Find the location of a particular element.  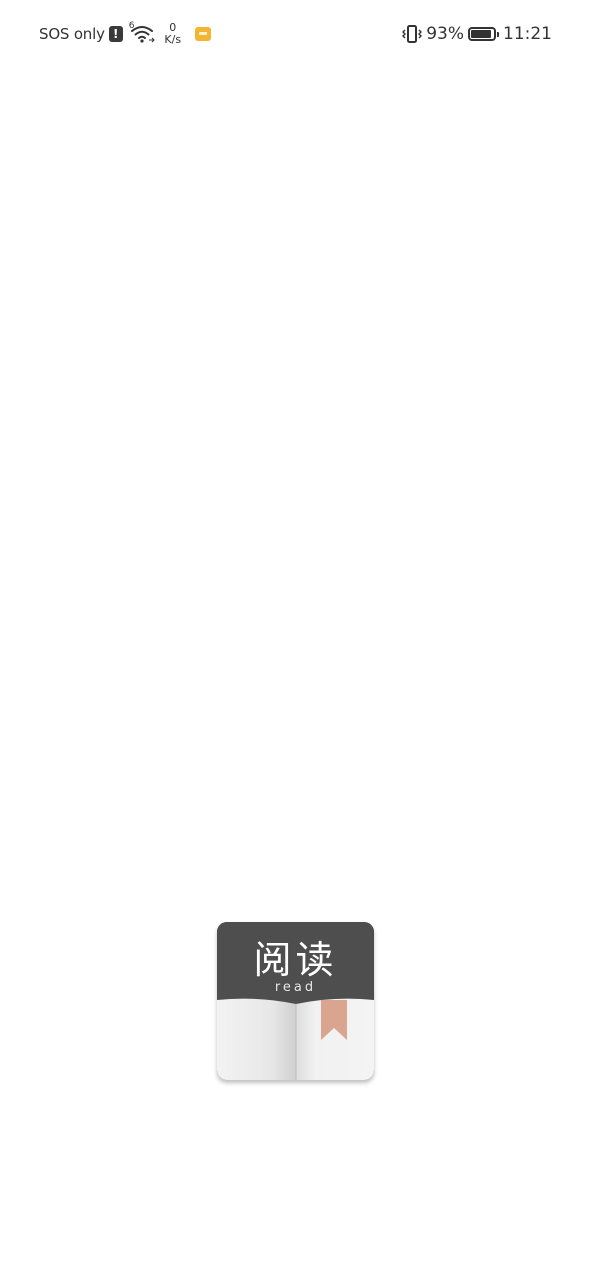

carrier-label: SOS only is located at coordinates (72, 34).